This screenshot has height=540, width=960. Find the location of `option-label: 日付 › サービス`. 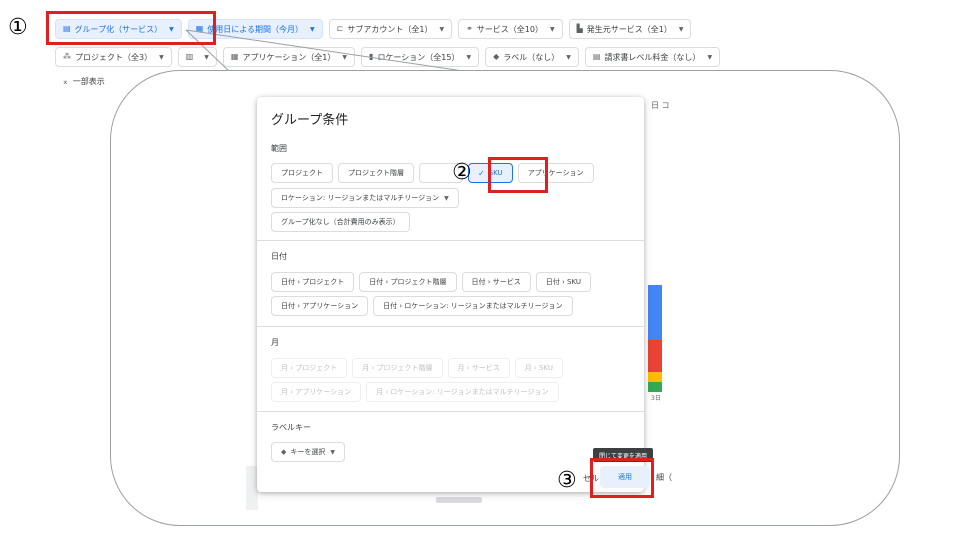

option-label: 日付 › サービス is located at coordinates (496, 282).